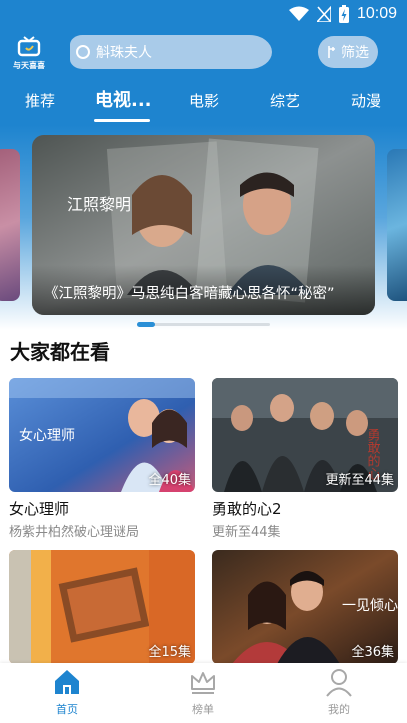  I want to click on search-bar: 斛珠夫人, so click(171, 52).